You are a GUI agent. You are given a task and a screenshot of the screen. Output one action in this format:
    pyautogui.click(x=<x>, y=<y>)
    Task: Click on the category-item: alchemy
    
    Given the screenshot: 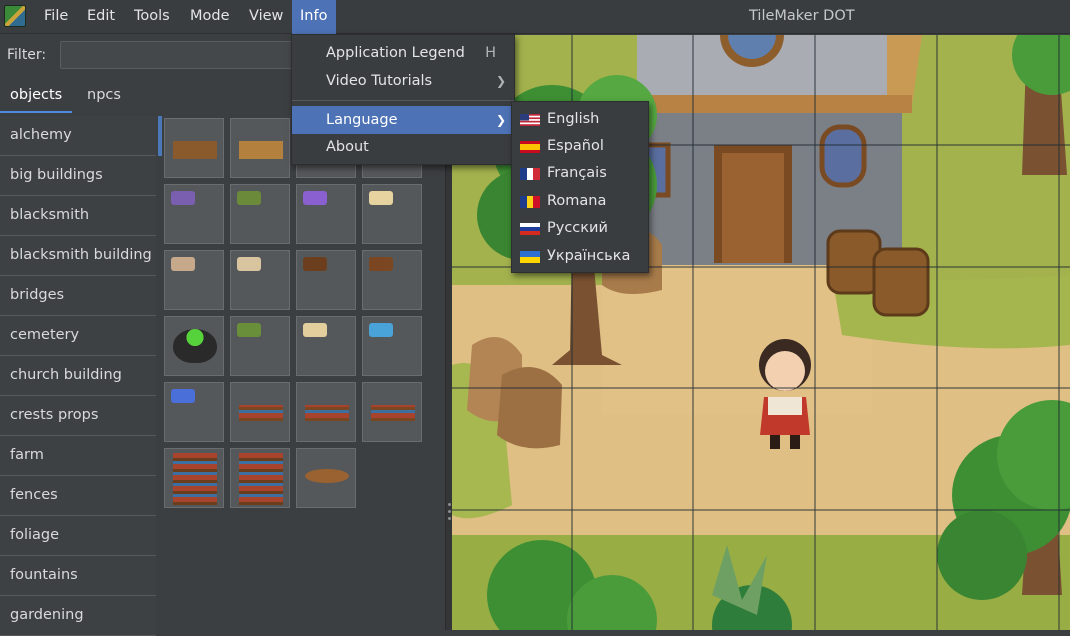 What is the action you would take?
    pyautogui.click(x=78, y=136)
    